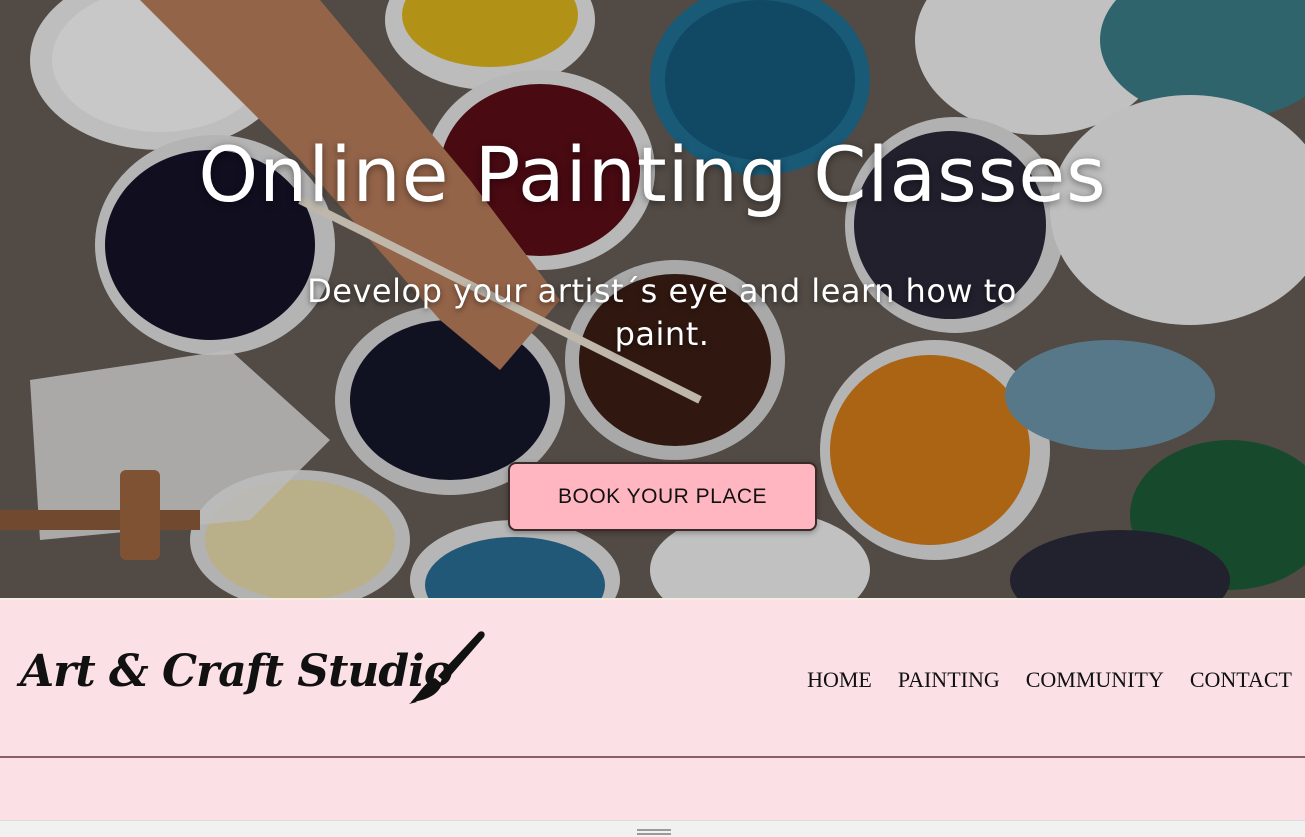  Describe the element at coordinates (1241, 680) in the screenshot. I see `nav-contact: CONTACT` at that location.